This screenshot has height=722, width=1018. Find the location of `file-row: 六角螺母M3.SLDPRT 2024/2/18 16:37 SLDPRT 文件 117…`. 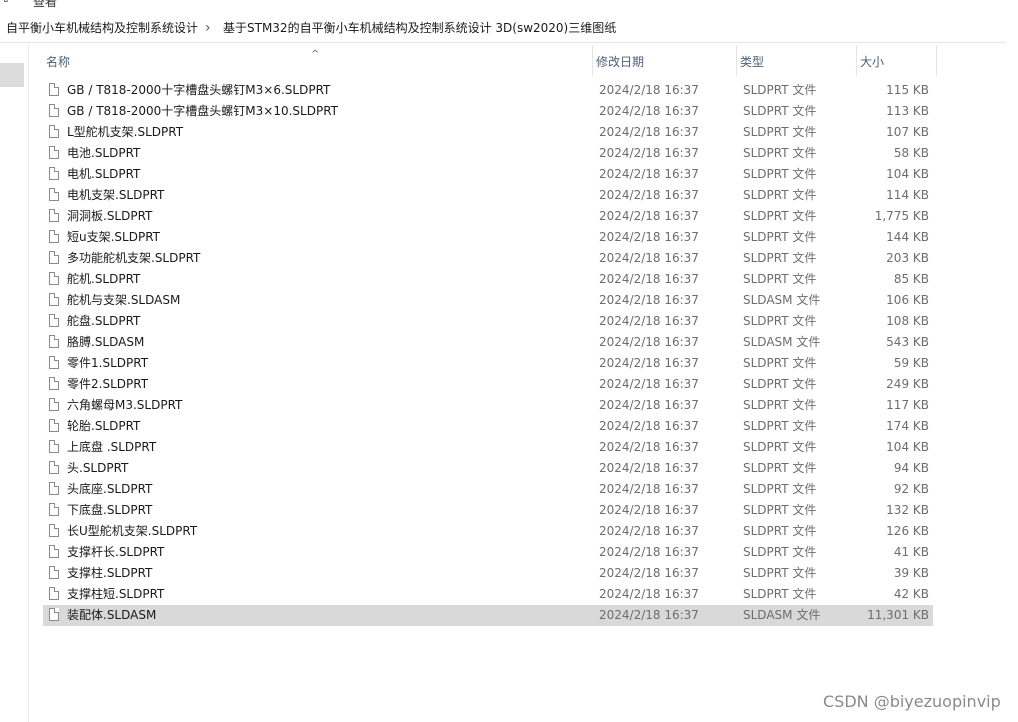

file-row: 六角螺母M3.SLDPRT 2024/2/18 16:37 SLDPRT 文件 117… is located at coordinates (488, 405).